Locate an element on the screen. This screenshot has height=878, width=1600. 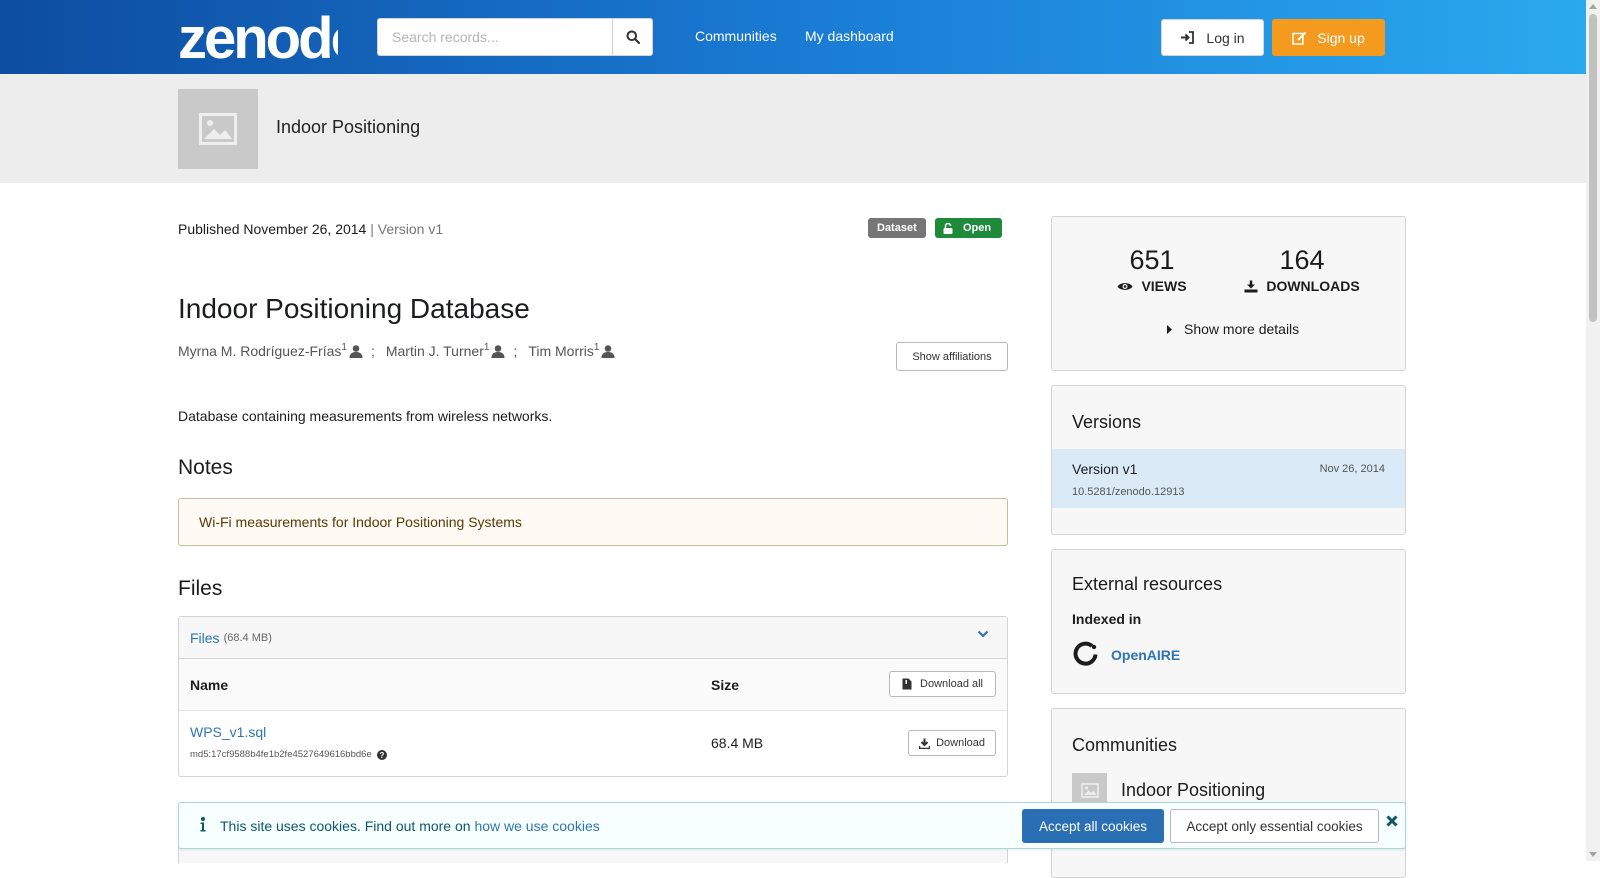
community-logo is located at coordinates (218, 129).